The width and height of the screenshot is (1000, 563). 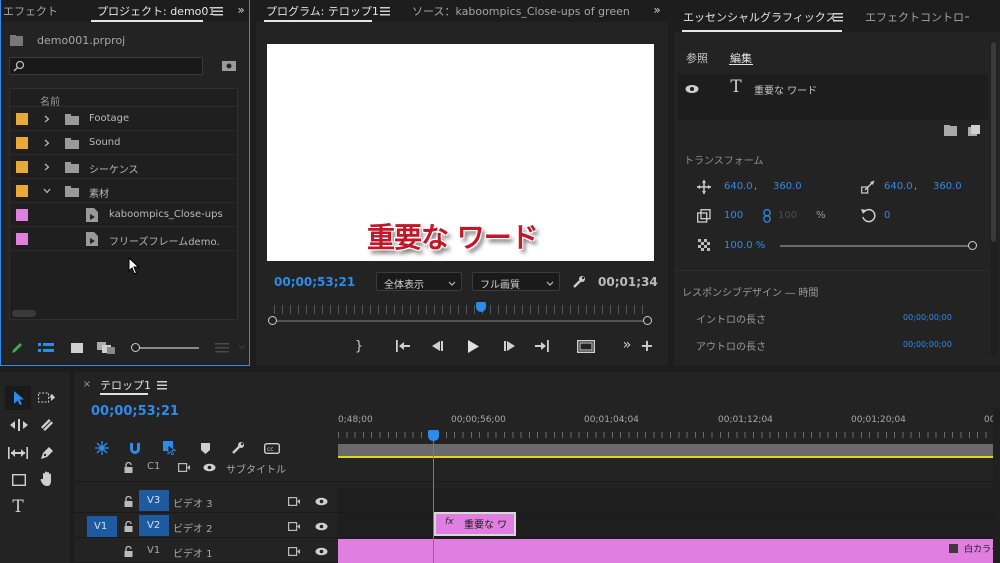 What do you see at coordinates (32, 11) in the screenshot?
I see `tab-effects: エフェクト` at bounding box center [32, 11].